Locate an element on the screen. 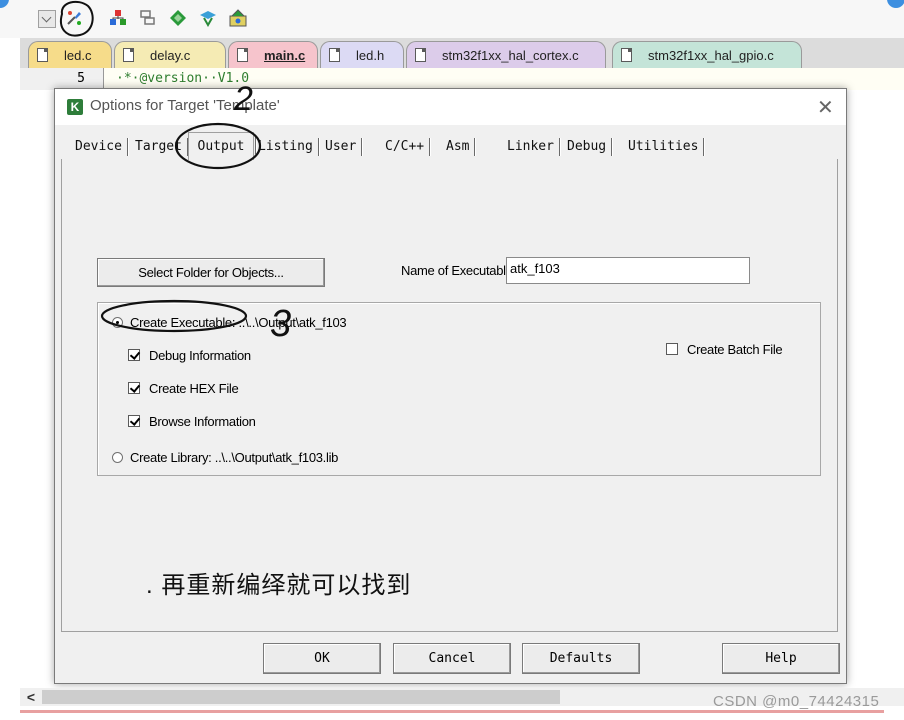 Image resolution: width=904 pixels, height=720 pixels. annotation-step2: 2 is located at coordinates (243, 99).